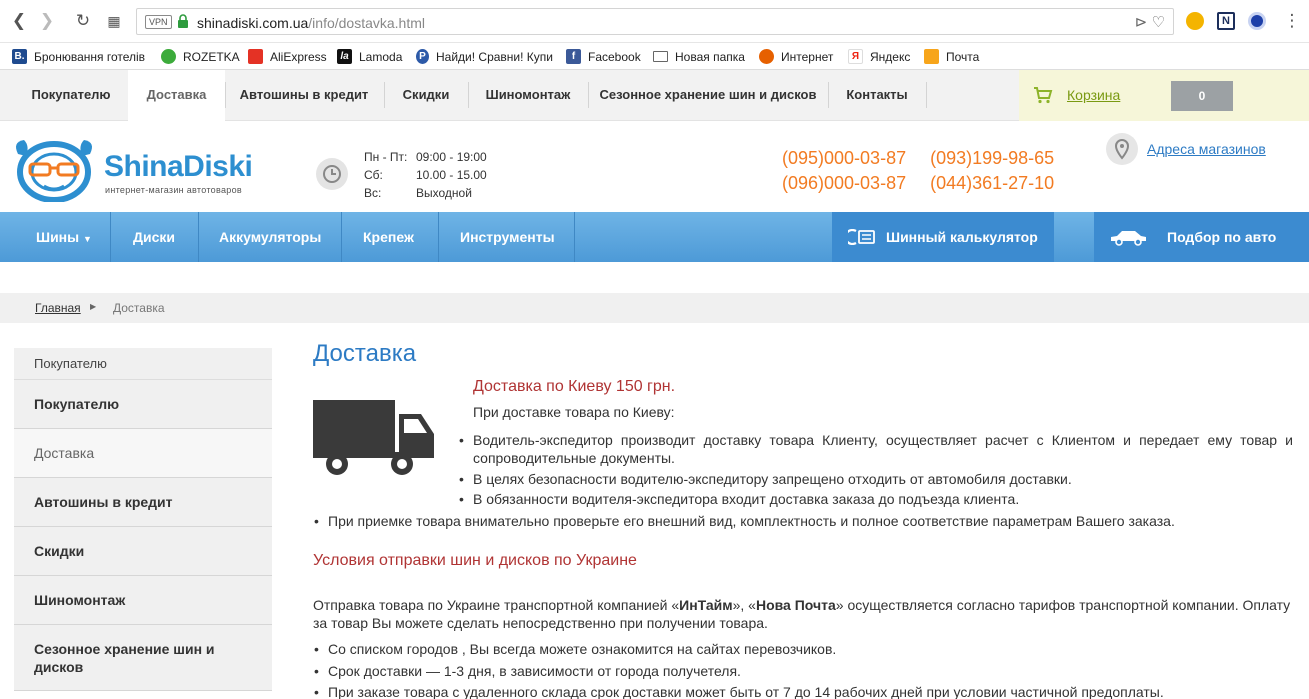 The height and width of the screenshot is (699, 1309). What do you see at coordinates (255, 56) in the screenshot?
I see `aliexpress-icon` at bounding box center [255, 56].